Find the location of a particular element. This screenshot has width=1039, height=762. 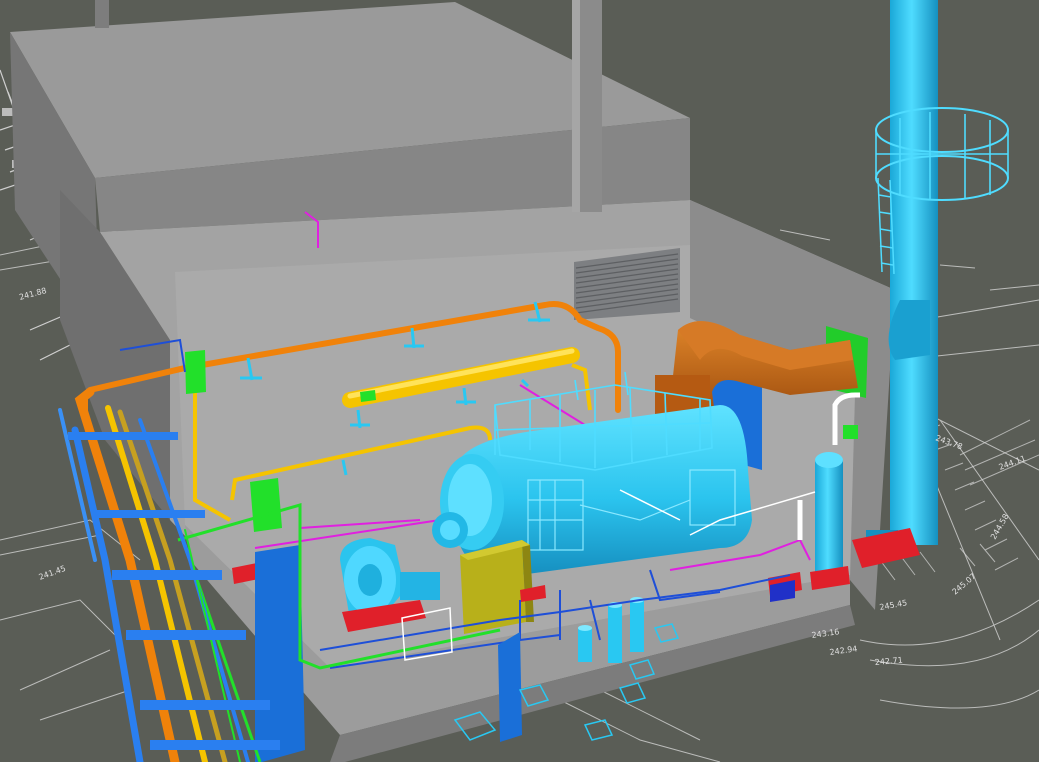

elev-label: 245.07 is located at coordinates (964, 584).